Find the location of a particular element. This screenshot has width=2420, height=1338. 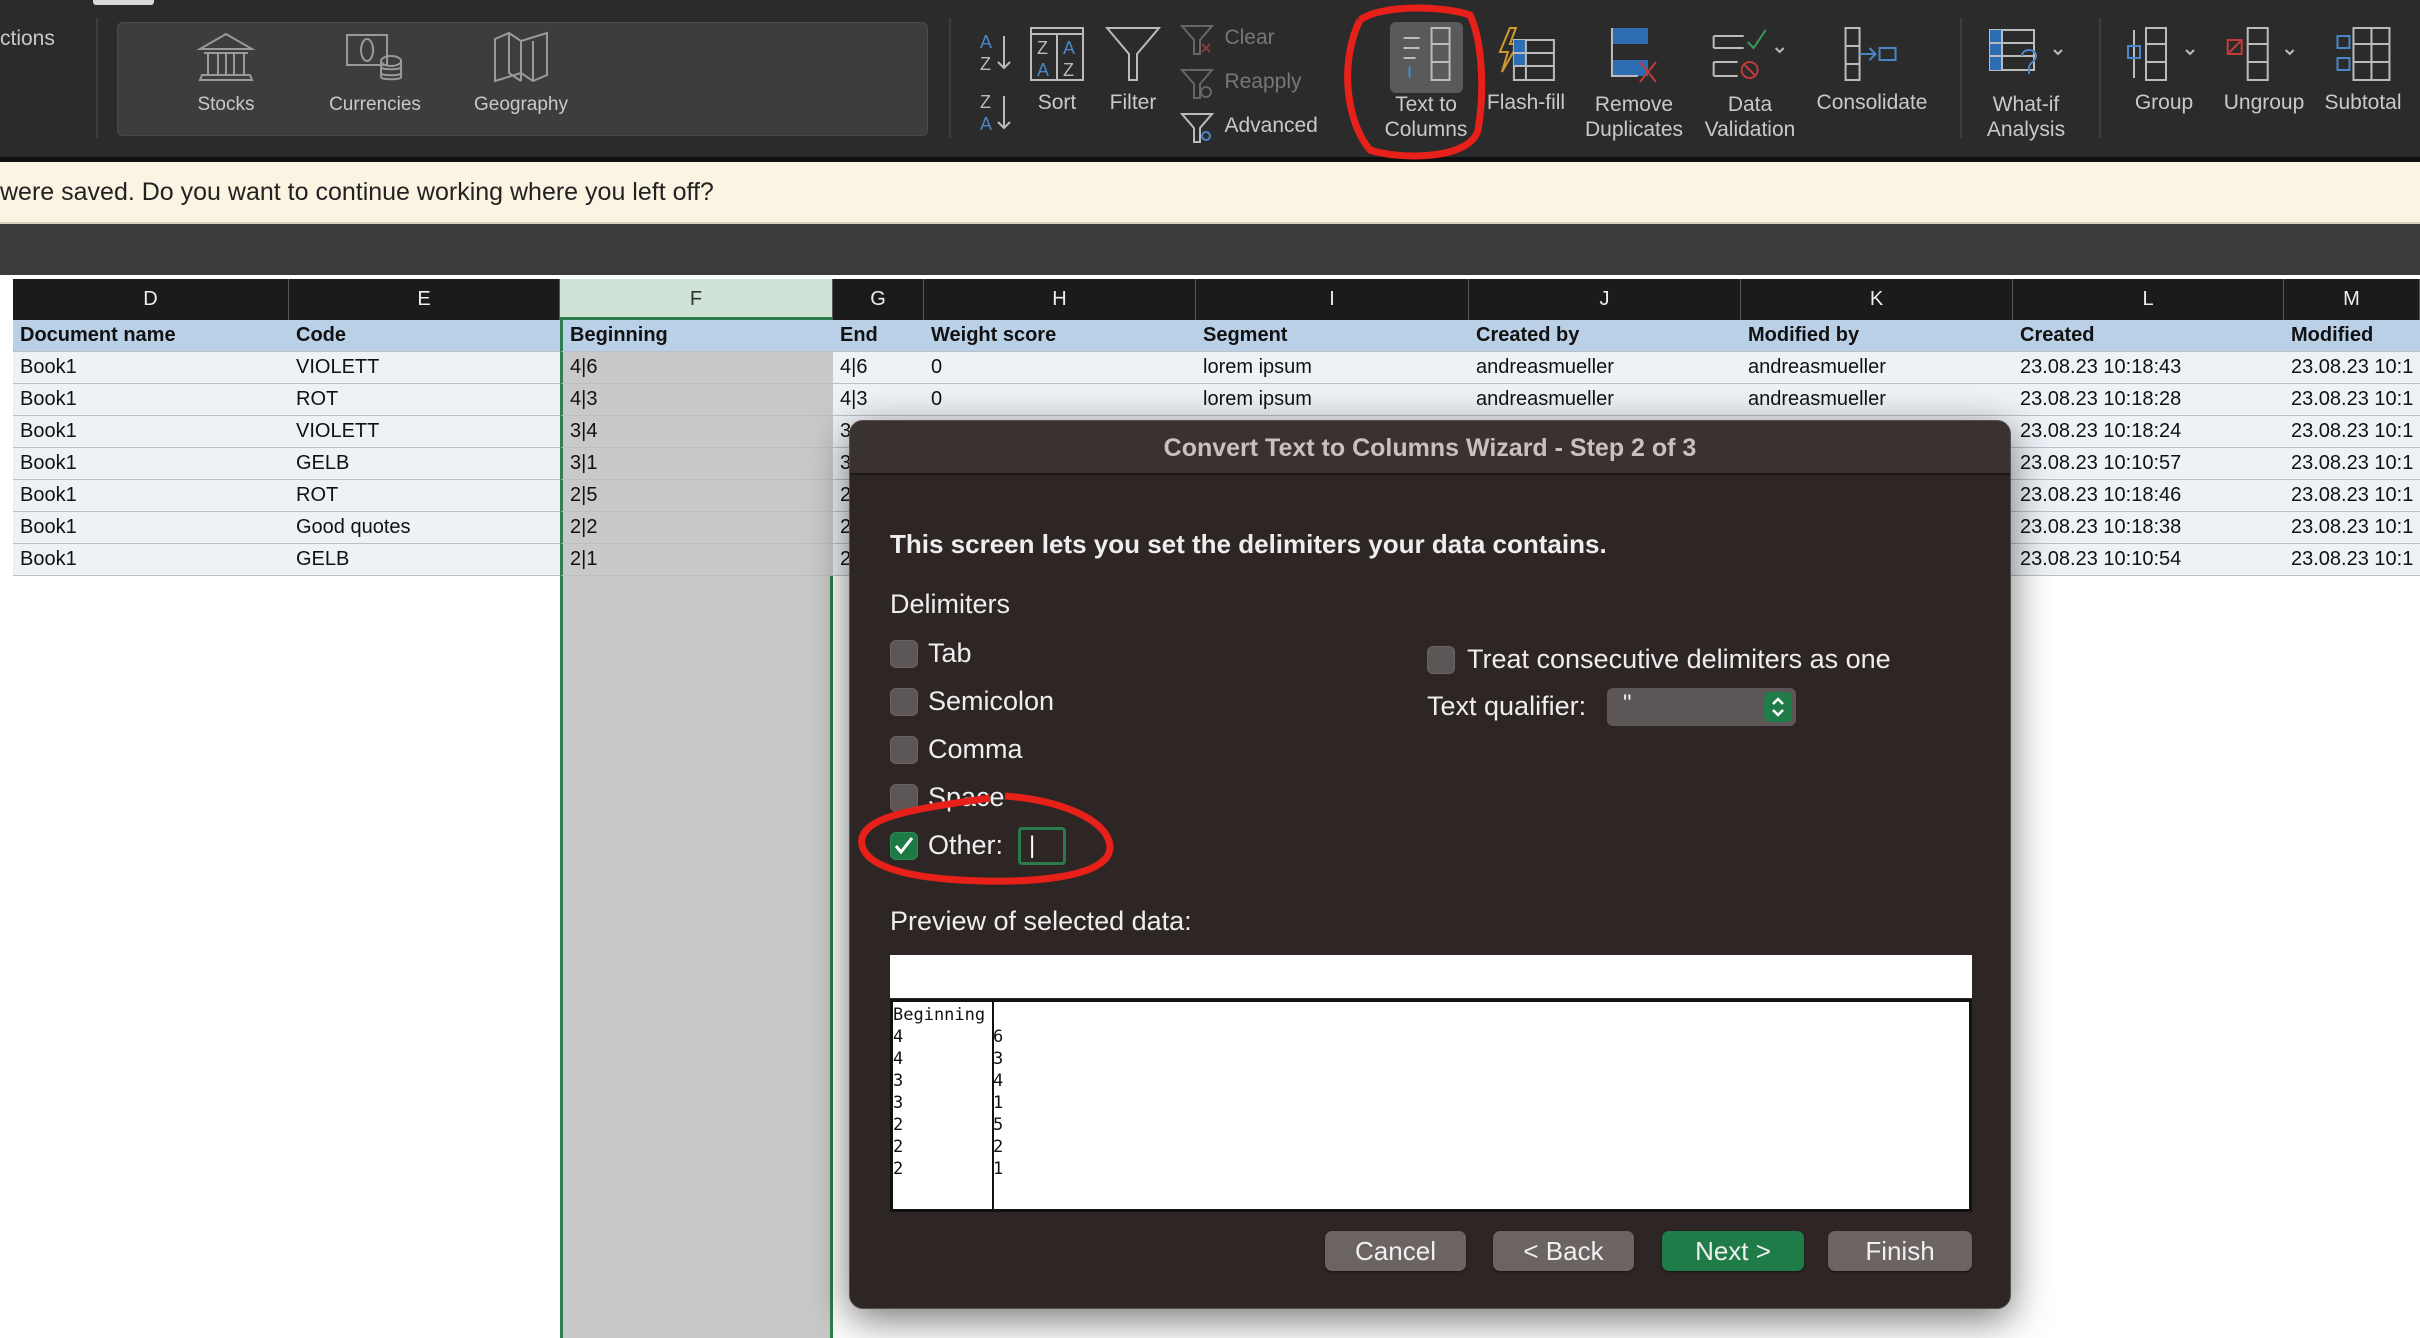

remove-duplicates-icon is located at coordinates (1634, 55).